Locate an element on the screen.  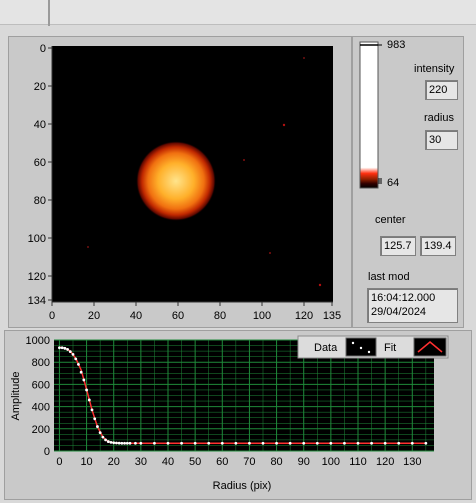
legend-fit-label: Fit is located at coordinates (390, 348).